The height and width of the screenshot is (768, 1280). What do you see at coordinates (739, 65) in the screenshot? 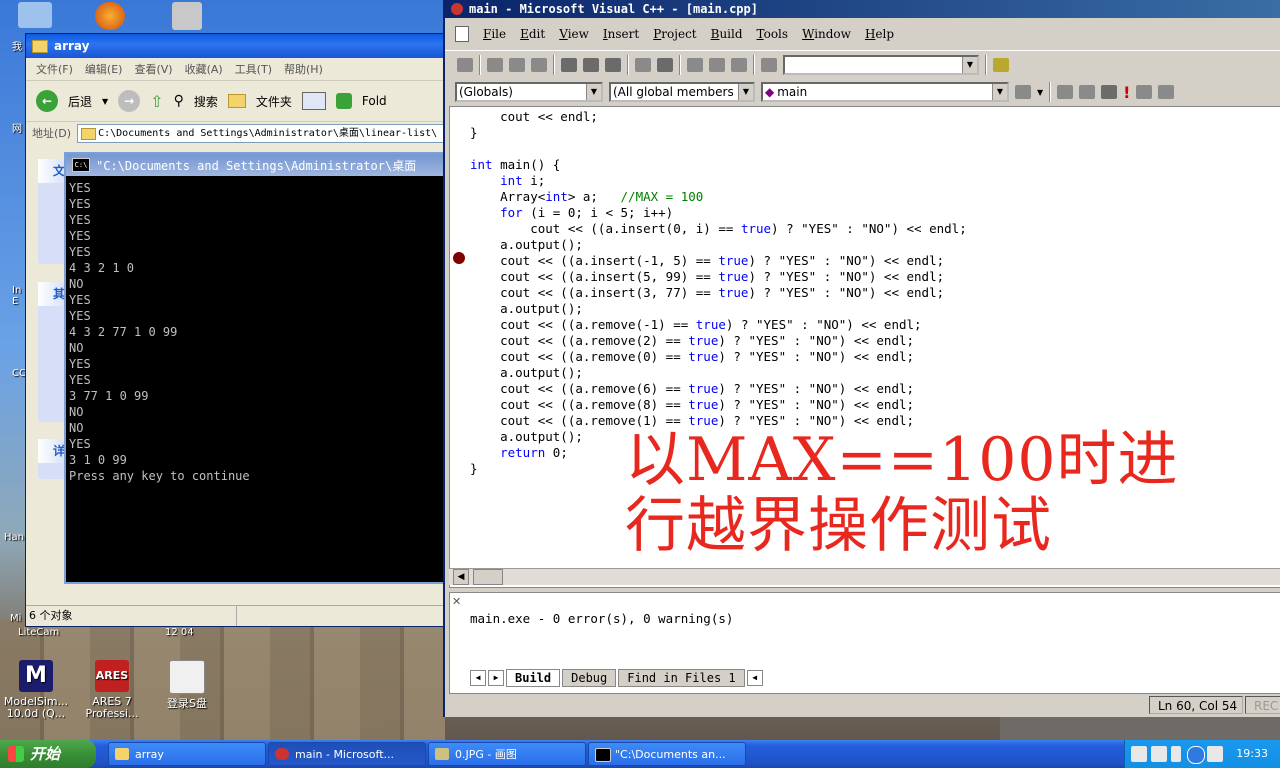
I see `window-list-icon` at bounding box center [739, 65].